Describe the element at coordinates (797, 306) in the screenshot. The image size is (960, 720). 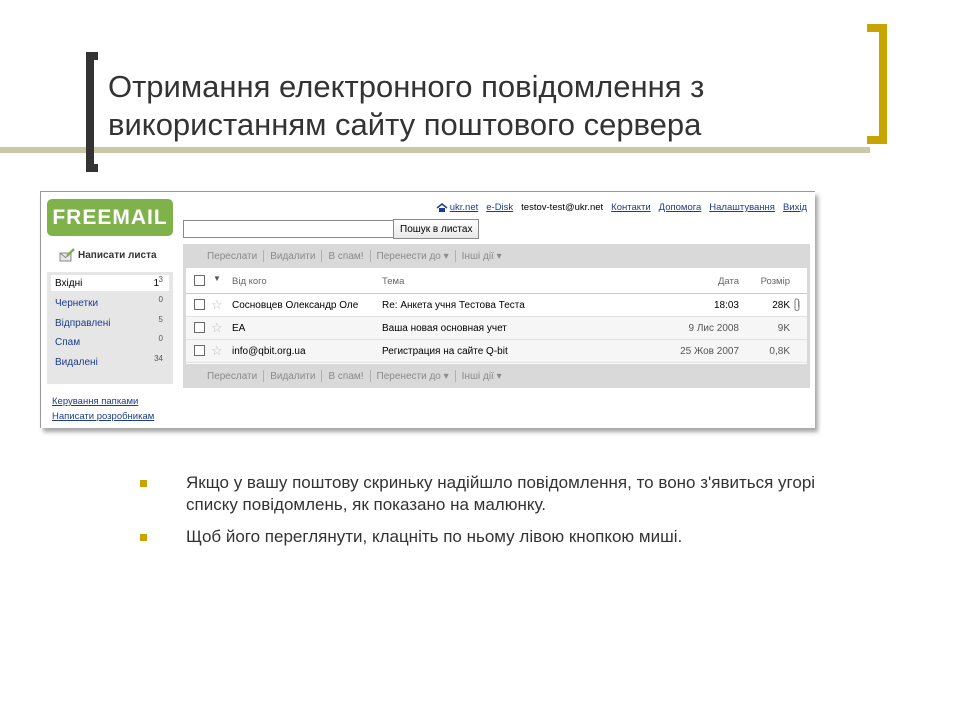
I see `paperclip-icon` at that location.